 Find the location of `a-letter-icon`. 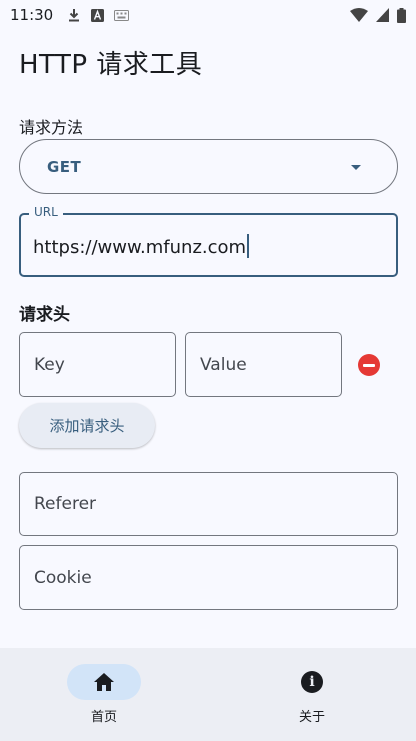

a-letter-icon is located at coordinates (98, 15).